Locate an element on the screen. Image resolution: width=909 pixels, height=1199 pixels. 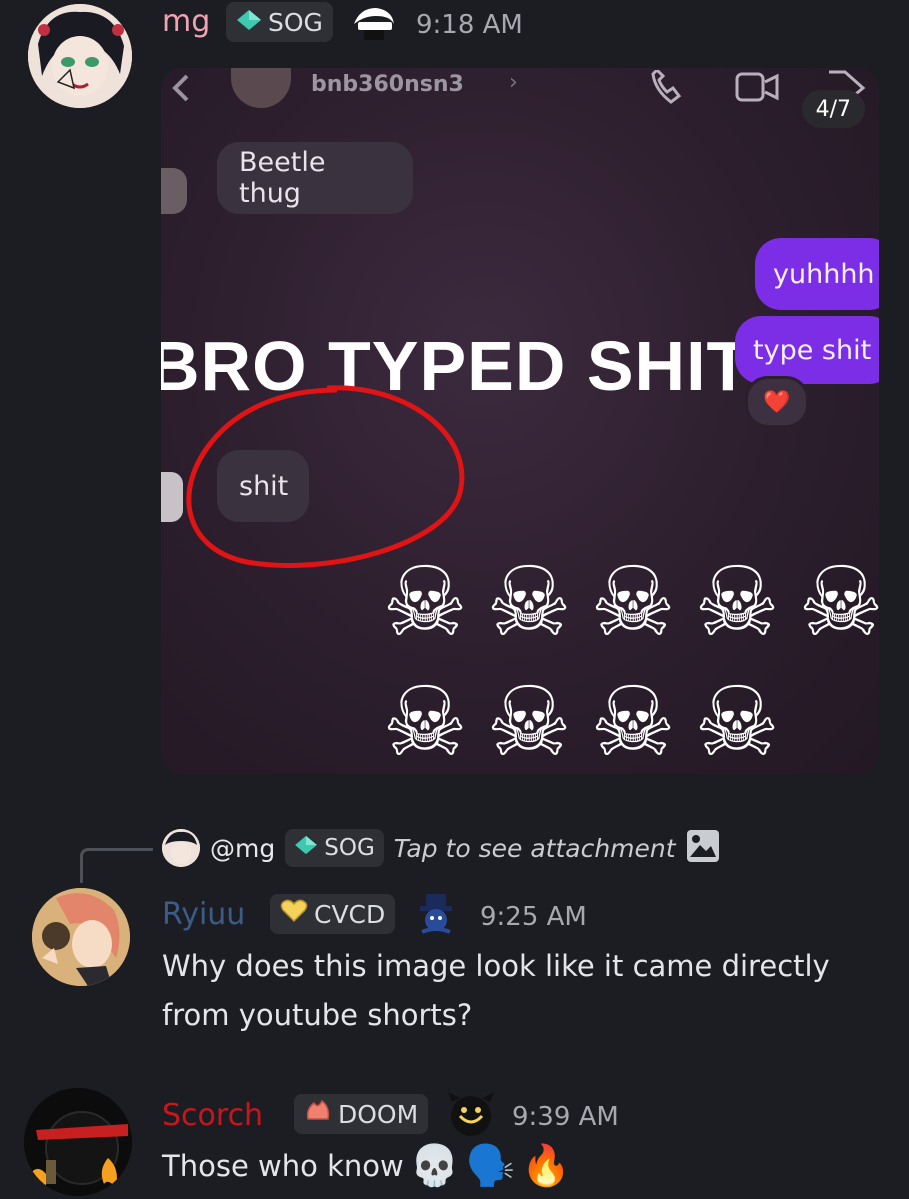
username-ryiuu: Ryiuu is located at coordinates (203, 914).